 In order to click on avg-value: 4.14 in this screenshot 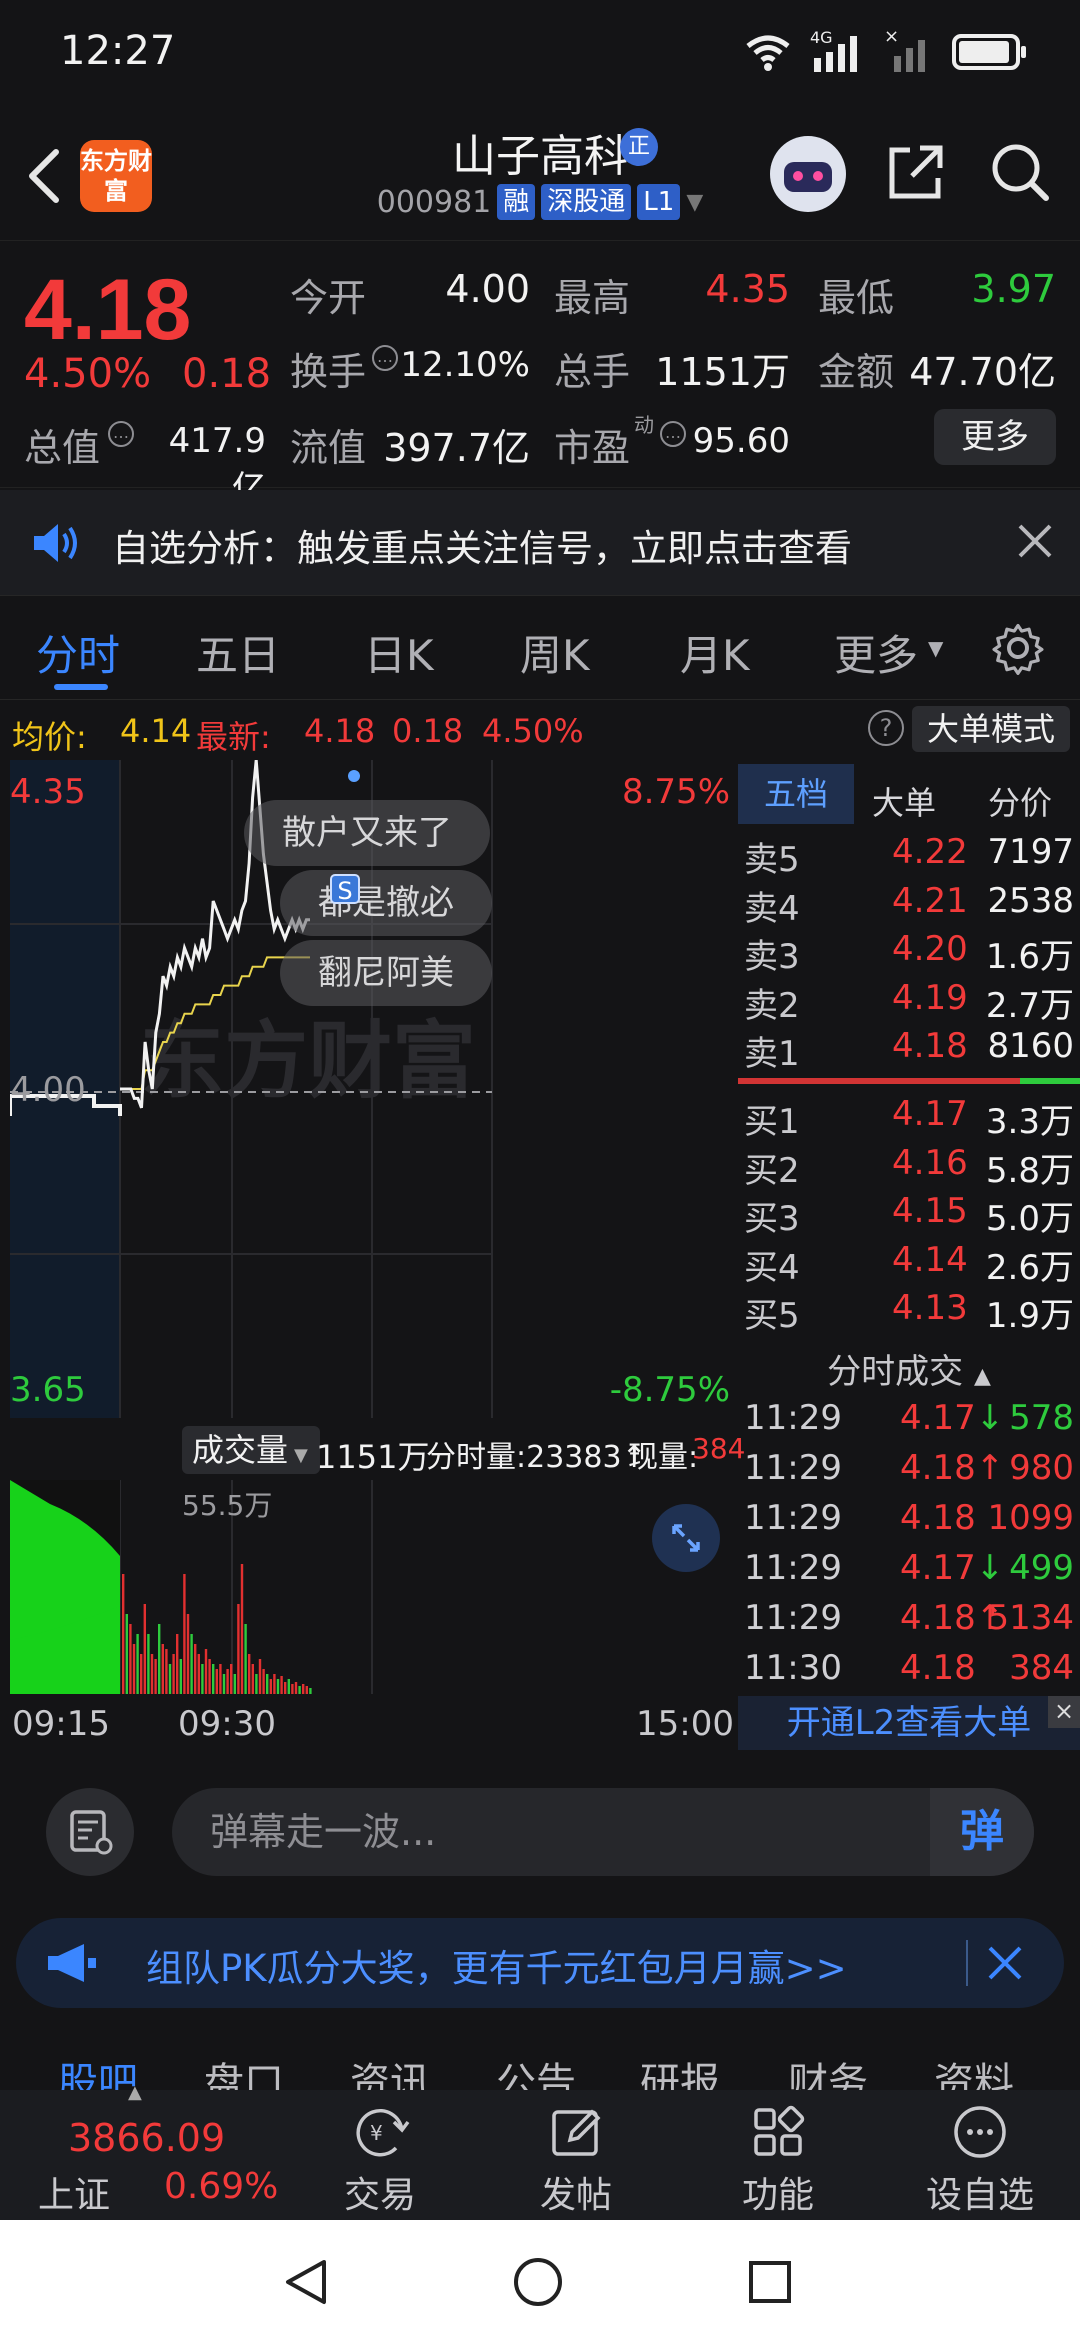, I will do `click(156, 731)`.